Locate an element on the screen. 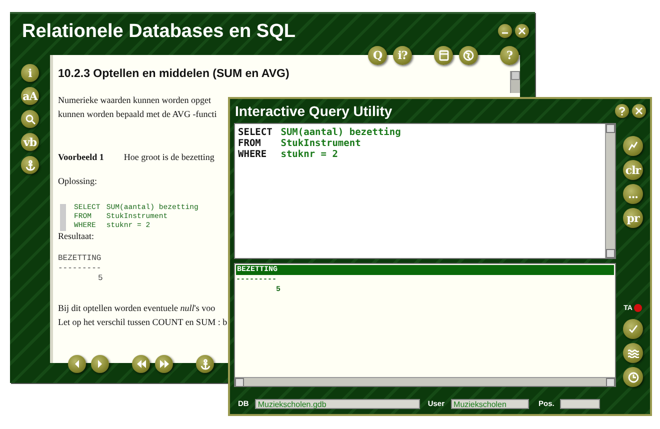  next-button is located at coordinates (100, 364).